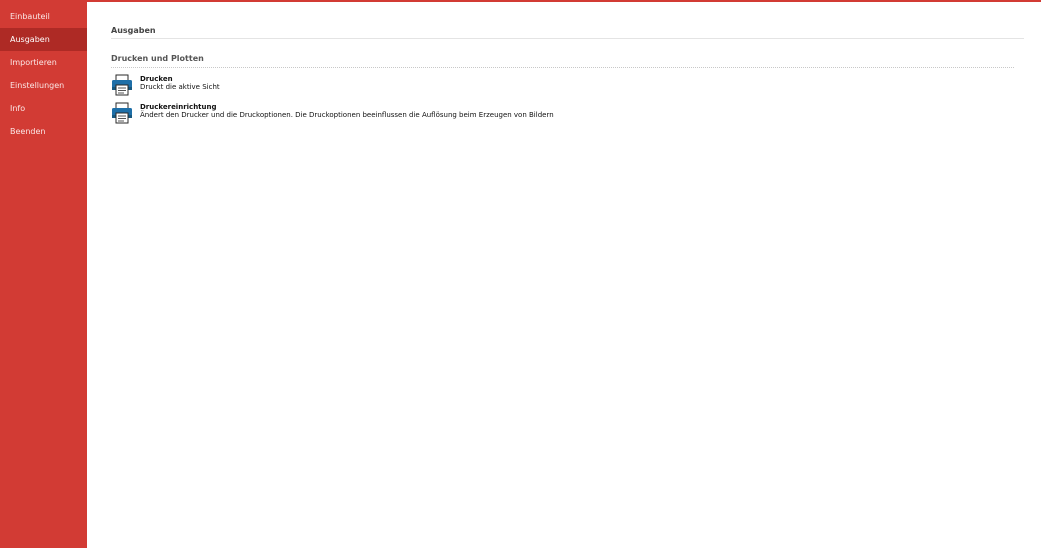 This screenshot has width=1041, height=548. What do you see at coordinates (43, 62) in the screenshot?
I see `sidebar-item-importieren: Importieren` at bounding box center [43, 62].